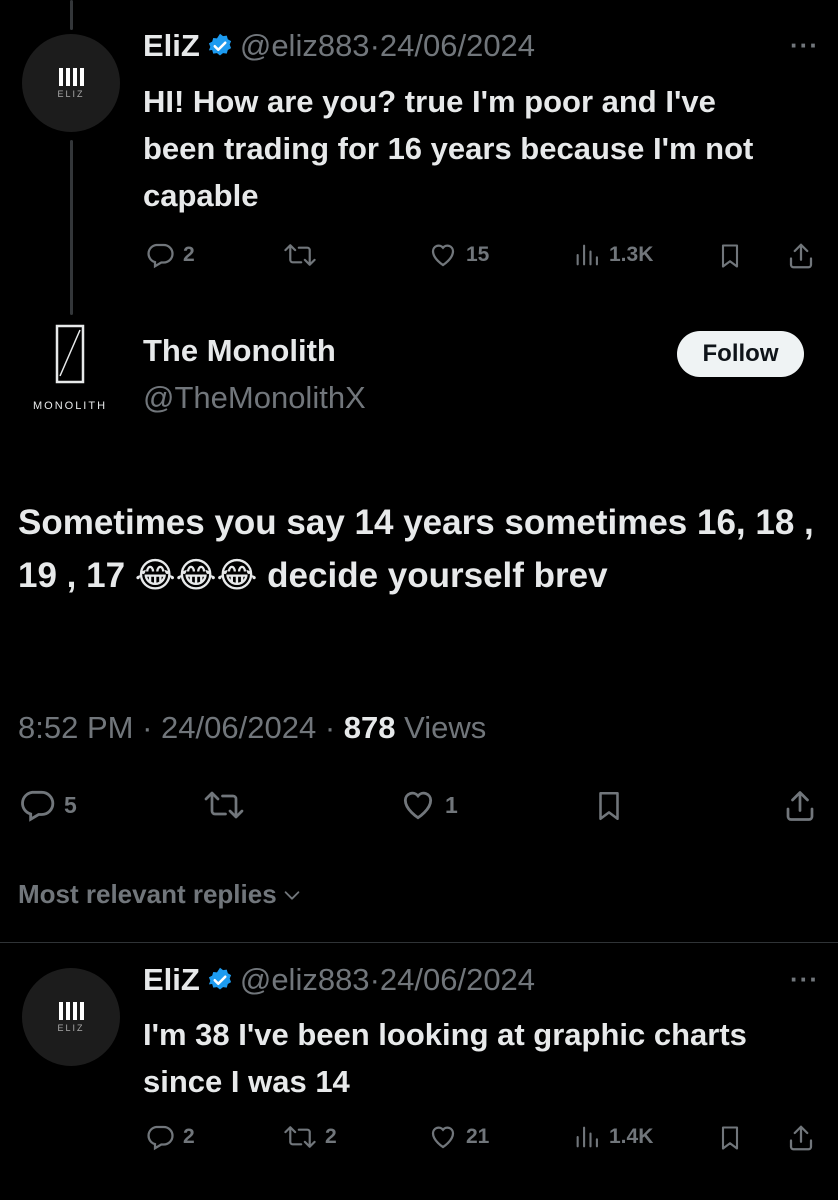  I want to click on reply-button: 5, so click(47, 805).